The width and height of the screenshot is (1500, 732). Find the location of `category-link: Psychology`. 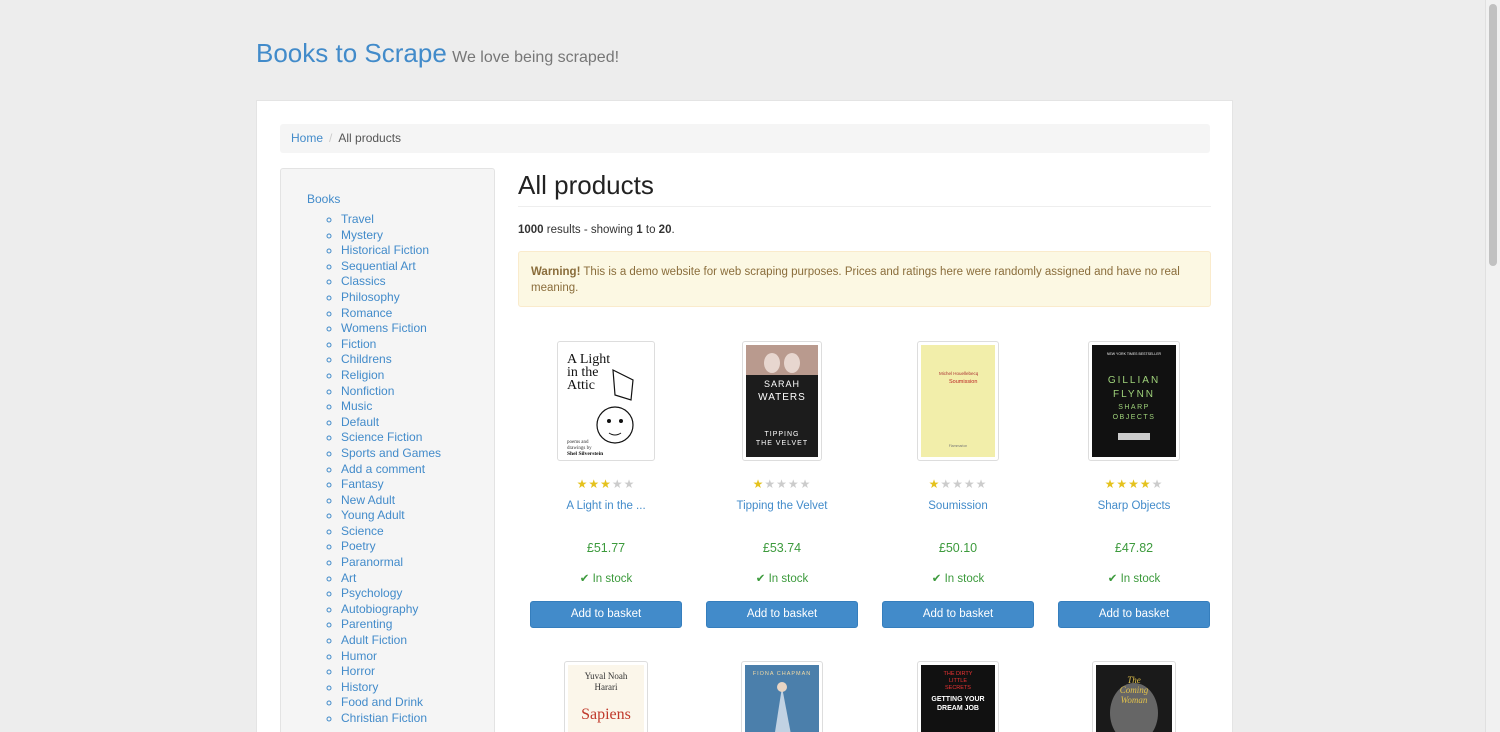

category-link: Psychology is located at coordinates (371, 593).